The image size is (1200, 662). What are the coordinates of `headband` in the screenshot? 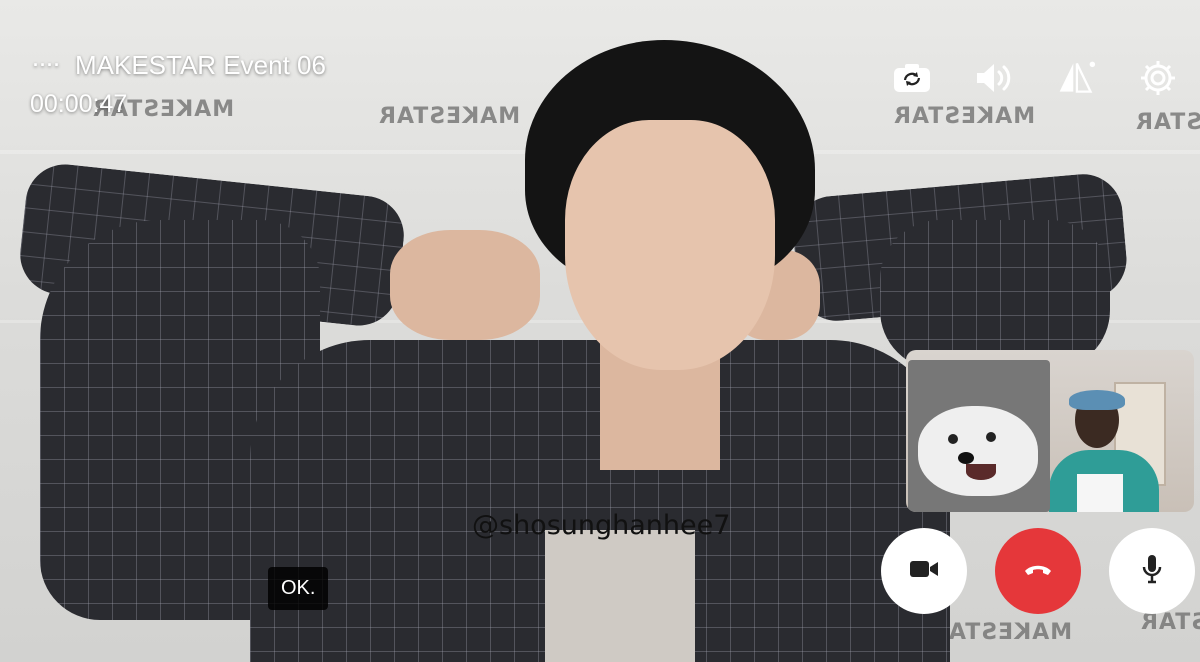 It's located at (1097, 400).